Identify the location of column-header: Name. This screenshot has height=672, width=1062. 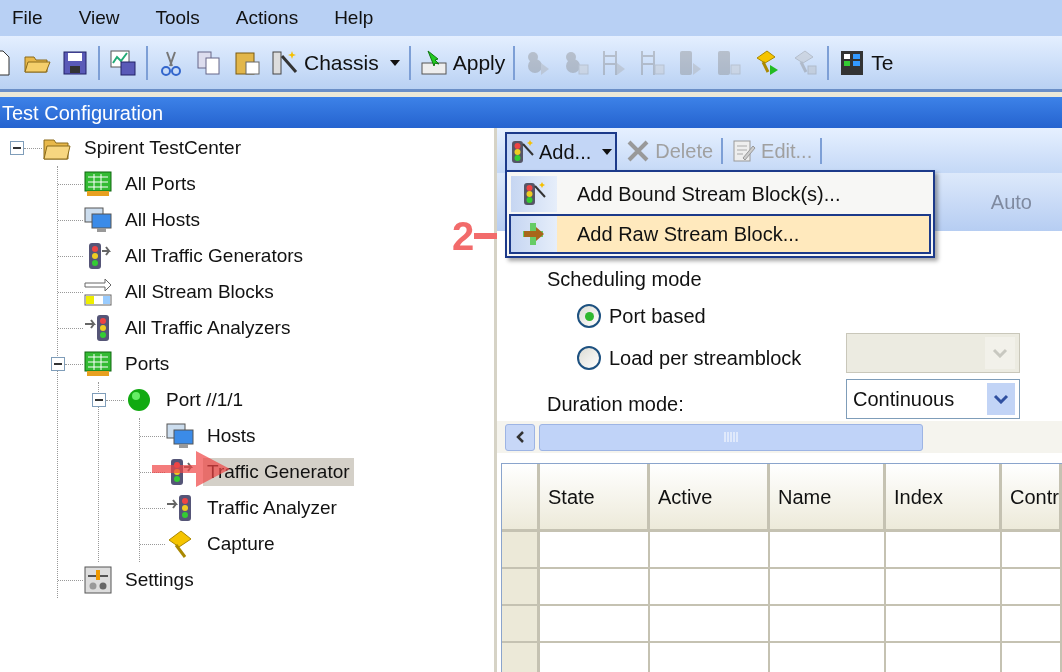
(828, 498).